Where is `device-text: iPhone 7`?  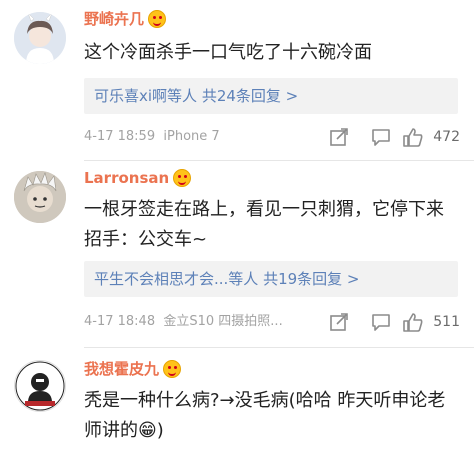
device-text: iPhone 7 is located at coordinates (191, 136).